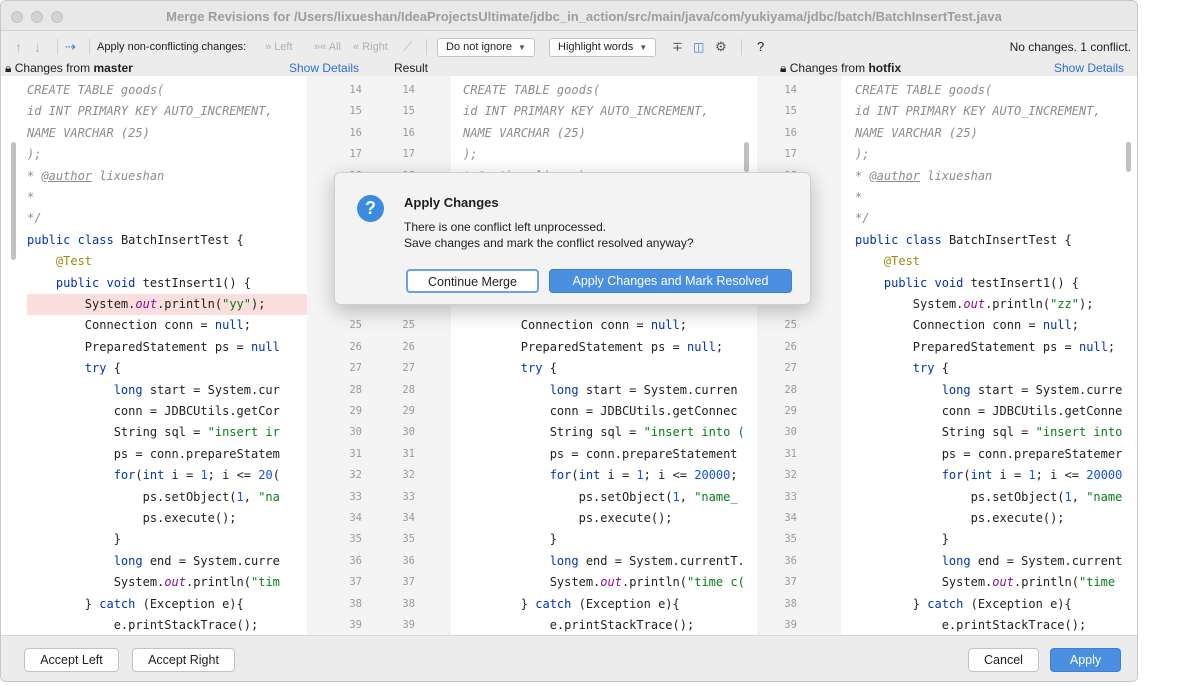 This screenshot has width=1182, height=686. I want to click on next-difference-icon: ↓, so click(37, 47).